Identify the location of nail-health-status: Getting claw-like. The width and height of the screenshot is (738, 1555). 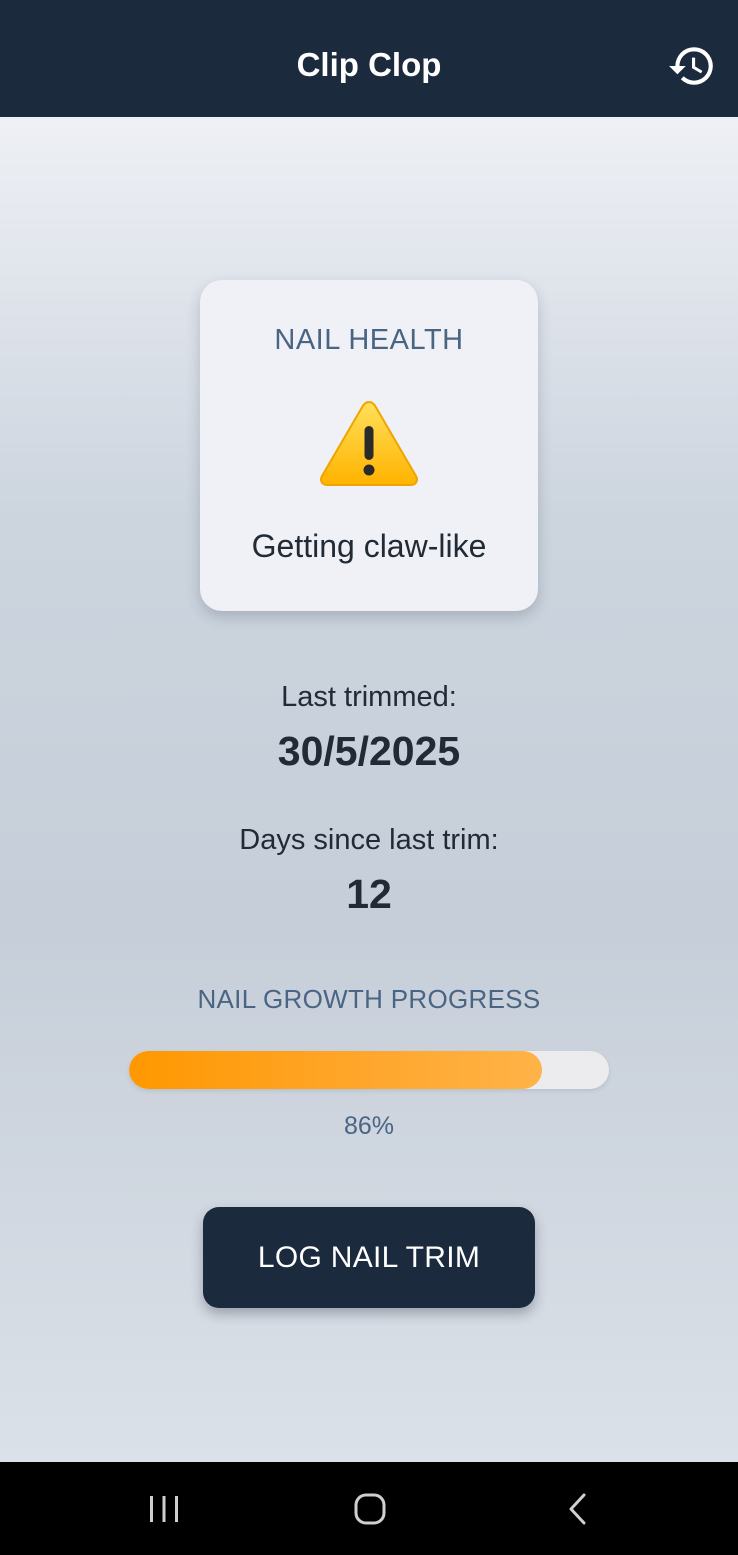
(369, 546).